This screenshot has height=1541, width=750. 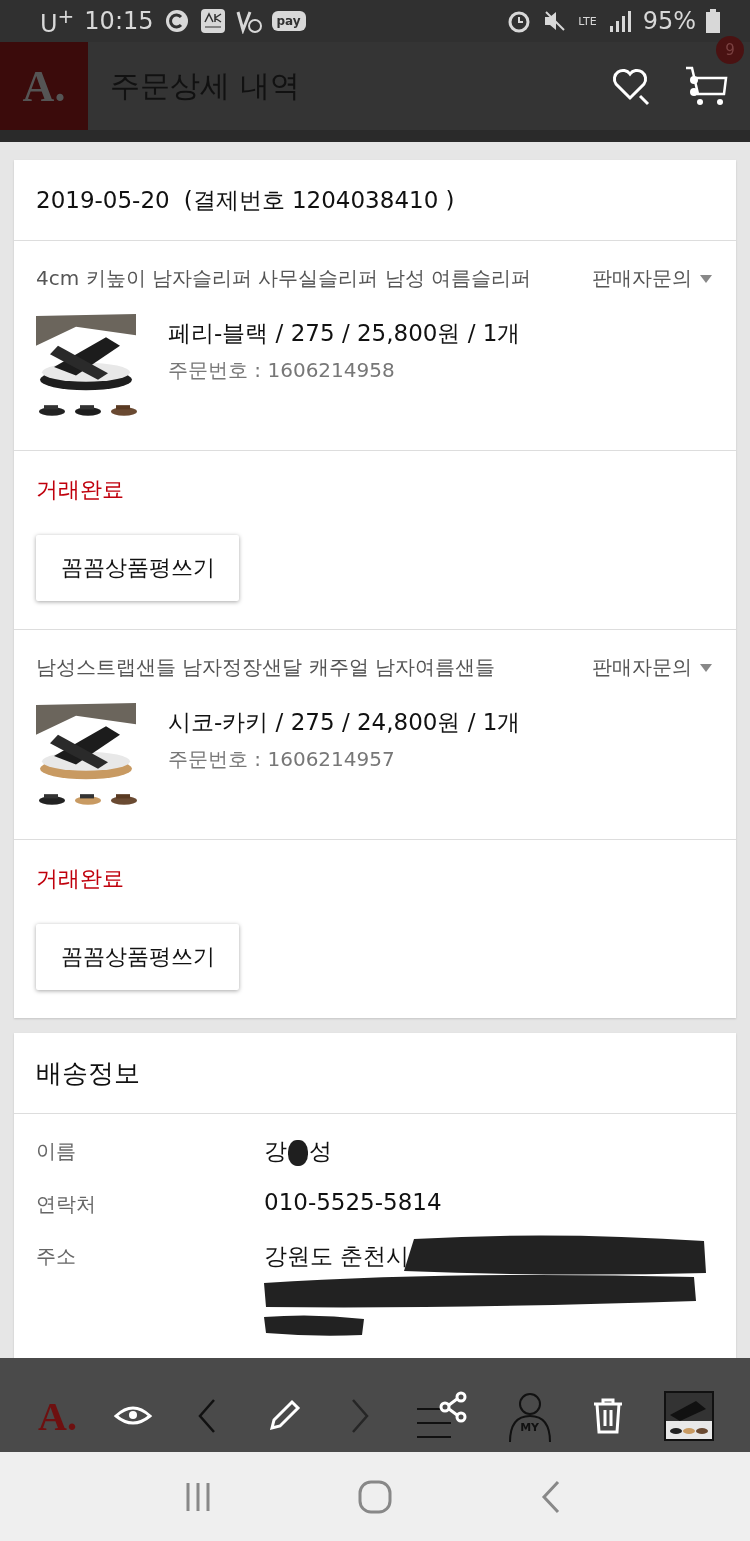 I want to click on battery-level: 95%, so click(x=669, y=21).